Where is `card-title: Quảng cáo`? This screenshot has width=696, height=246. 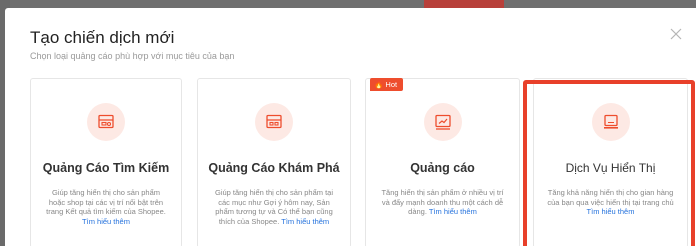
card-title: Quảng cáo is located at coordinates (442, 168).